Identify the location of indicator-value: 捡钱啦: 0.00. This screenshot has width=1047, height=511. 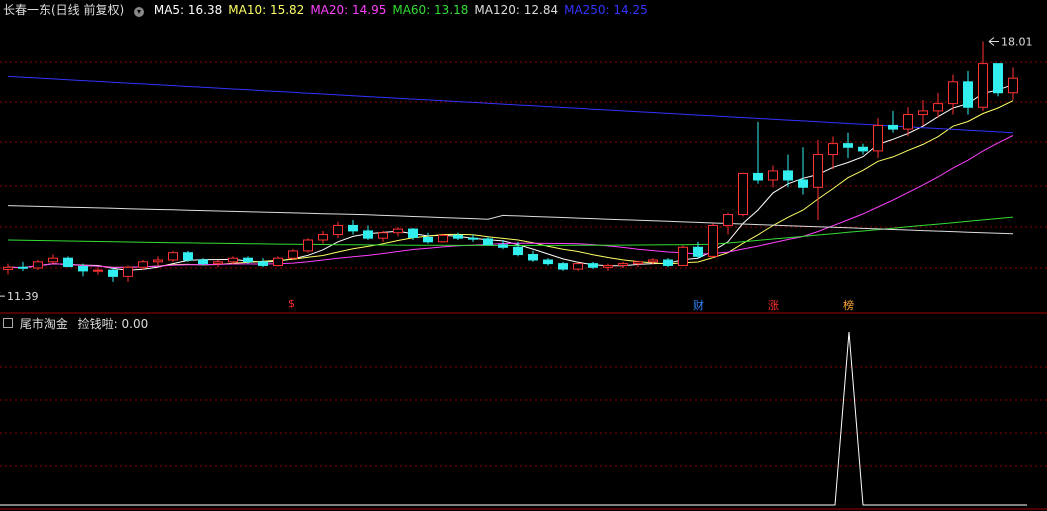
(113, 324).